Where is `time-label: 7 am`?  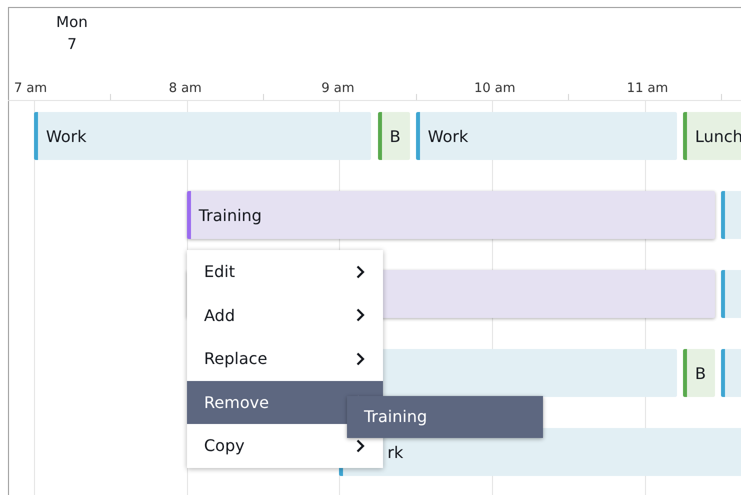 time-label: 7 am is located at coordinates (31, 88).